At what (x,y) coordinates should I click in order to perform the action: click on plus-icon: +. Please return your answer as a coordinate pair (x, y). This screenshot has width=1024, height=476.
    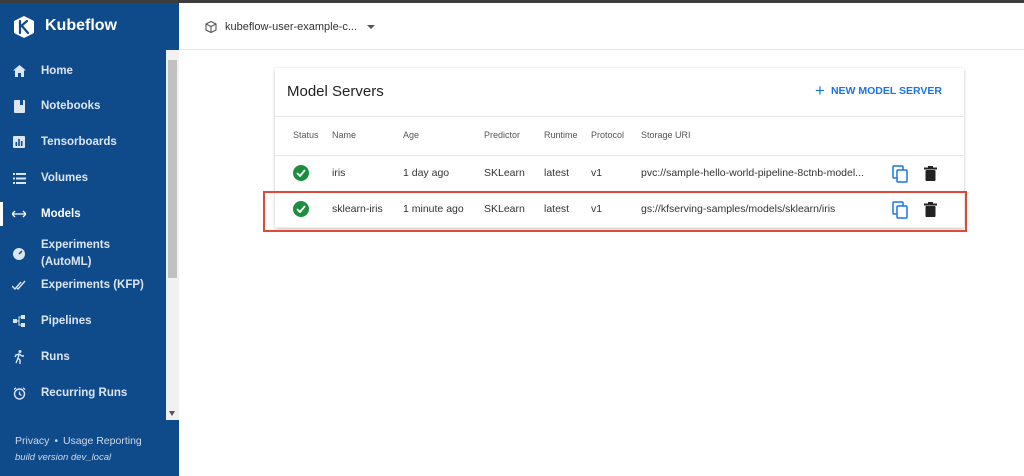
    Looking at the image, I should click on (820, 90).